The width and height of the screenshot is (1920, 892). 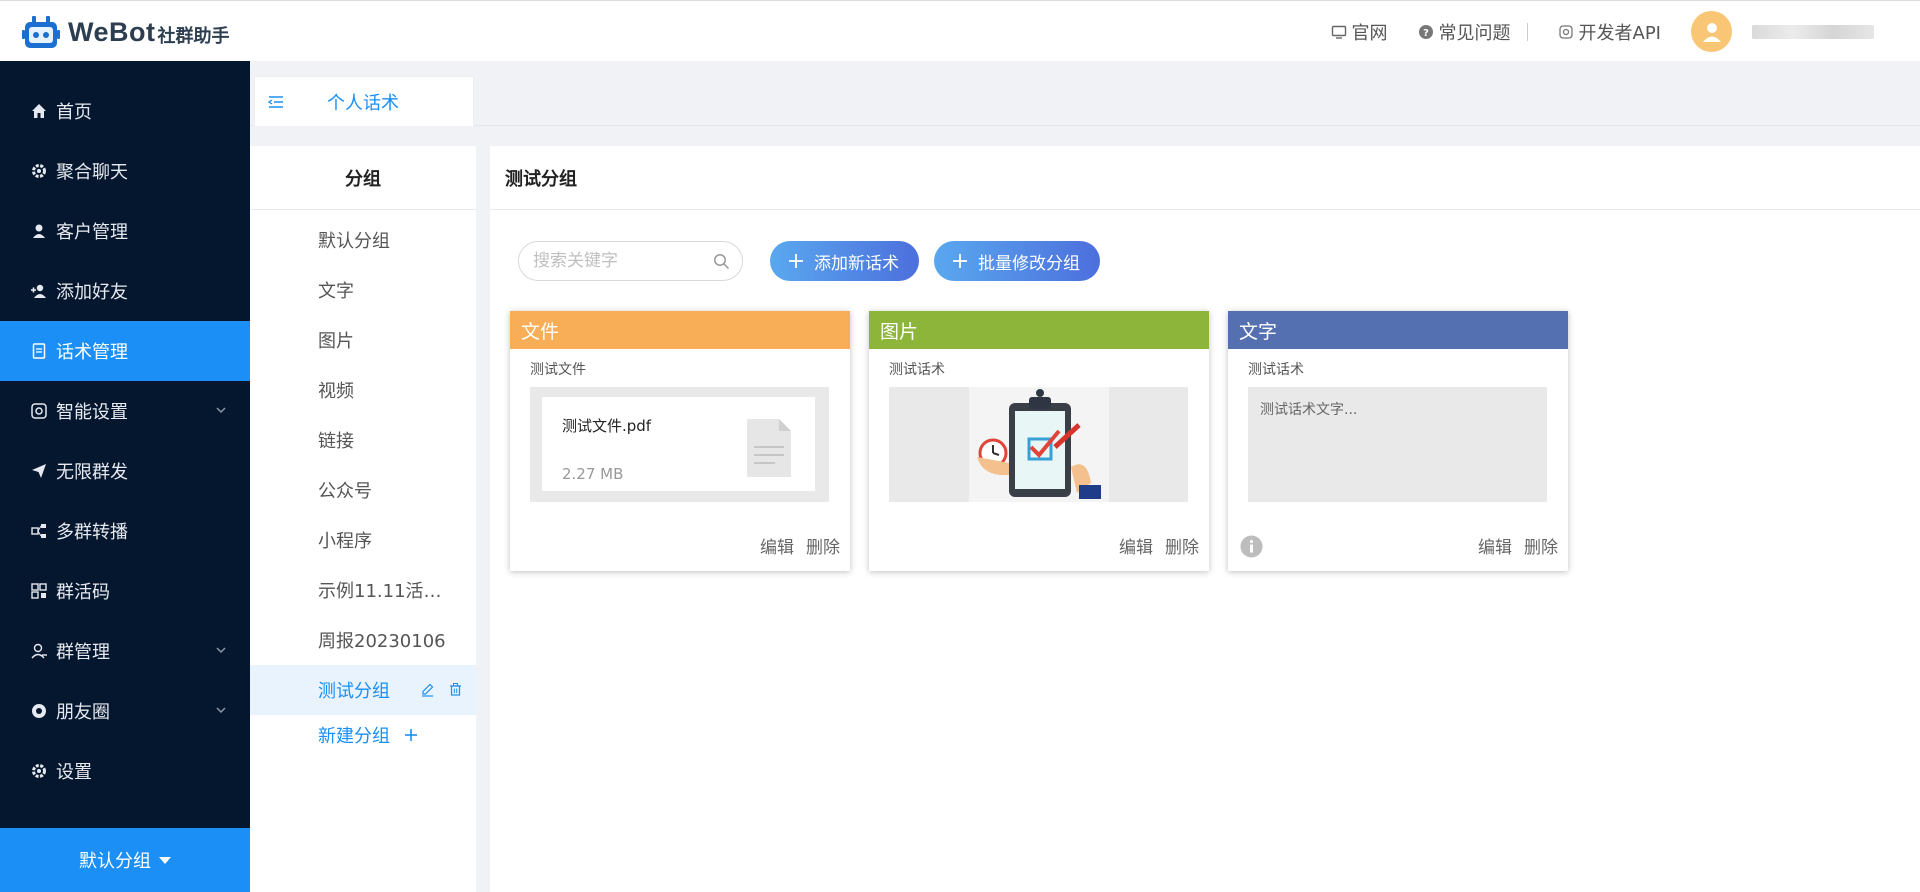 I want to click on sidebar-item-broadcast: 无限群发, so click(x=125, y=471).